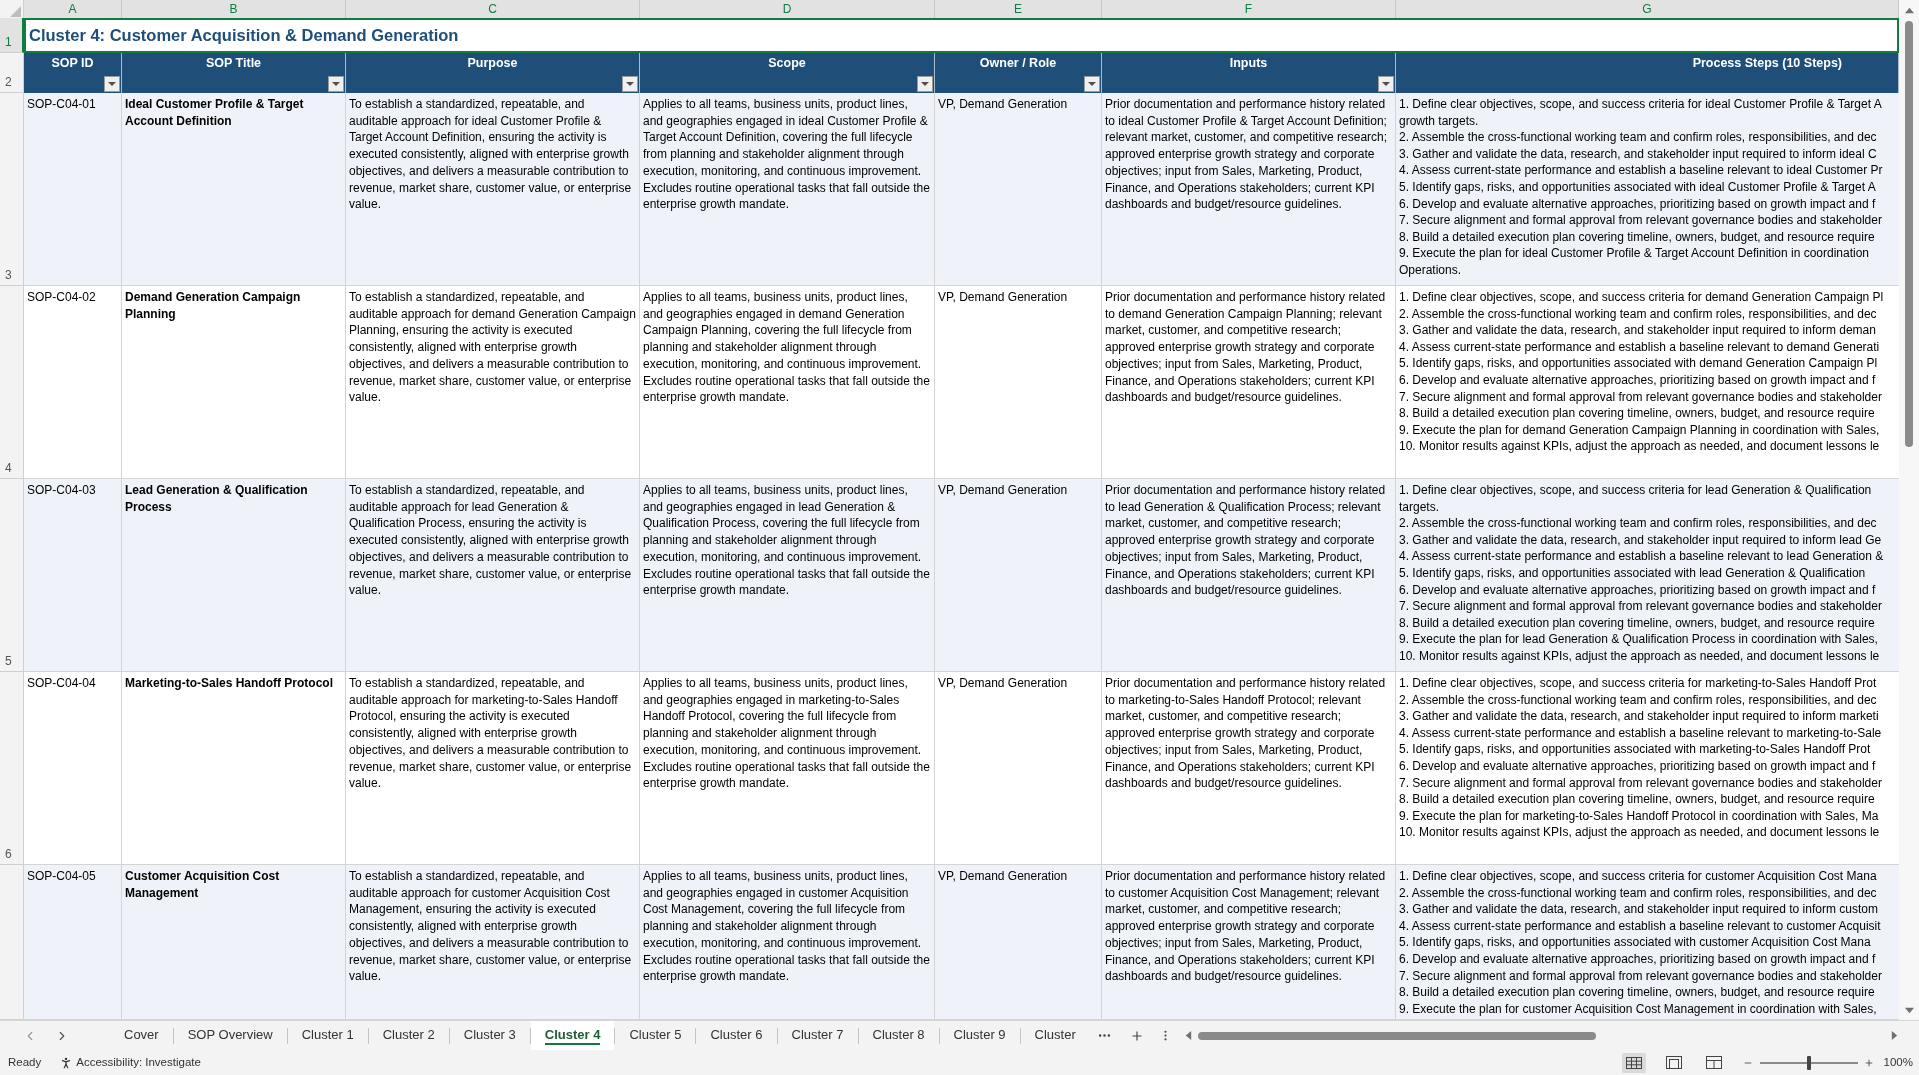 Image resolution: width=1919 pixels, height=1075 pixels. What do you see at coordinates (1018, 63) in the screenshot?
I see `column-title: Owner / Role` at bounding box center [1018, 63].